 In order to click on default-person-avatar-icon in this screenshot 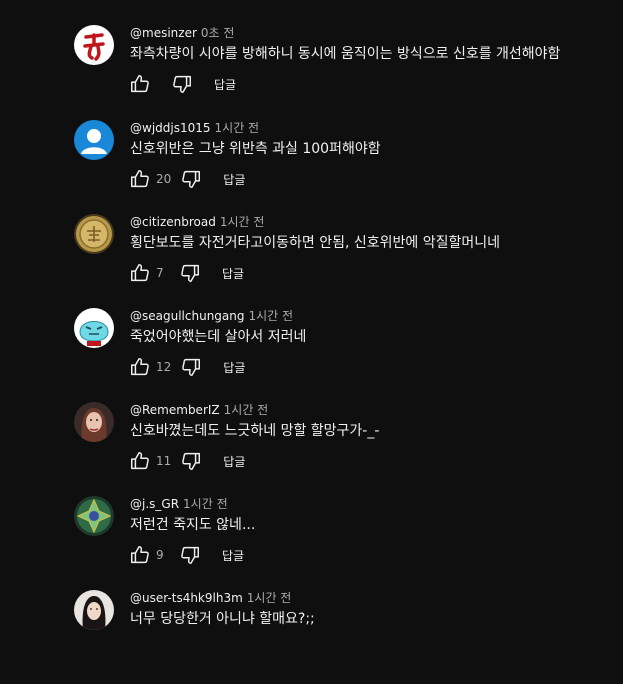, I will do `click(94, 140)`.